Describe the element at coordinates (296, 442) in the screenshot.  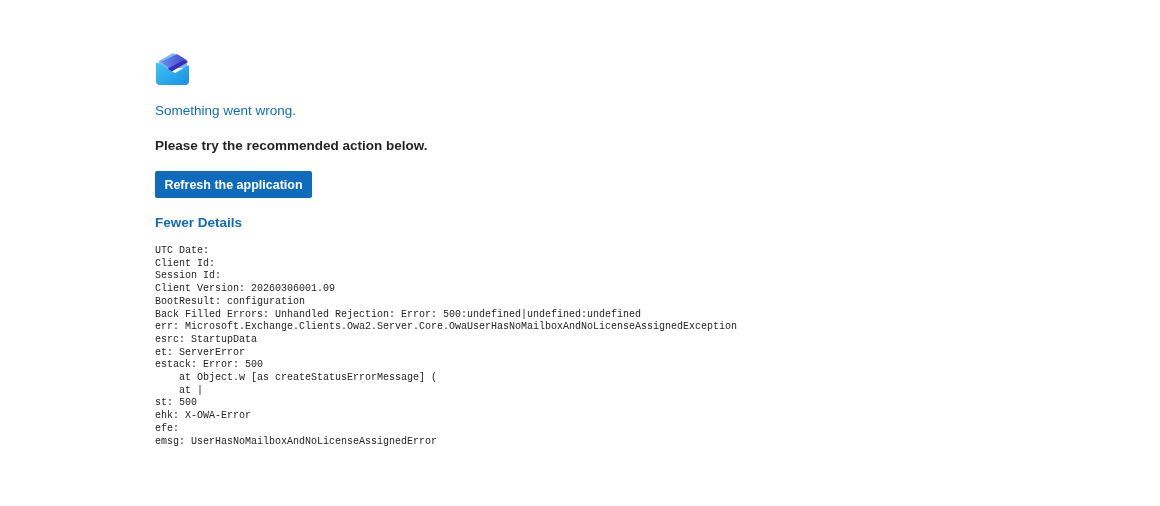
I see `detail-line: emsg: UserHasNoMailboxAndNoLicenseAssignedError` at that location.